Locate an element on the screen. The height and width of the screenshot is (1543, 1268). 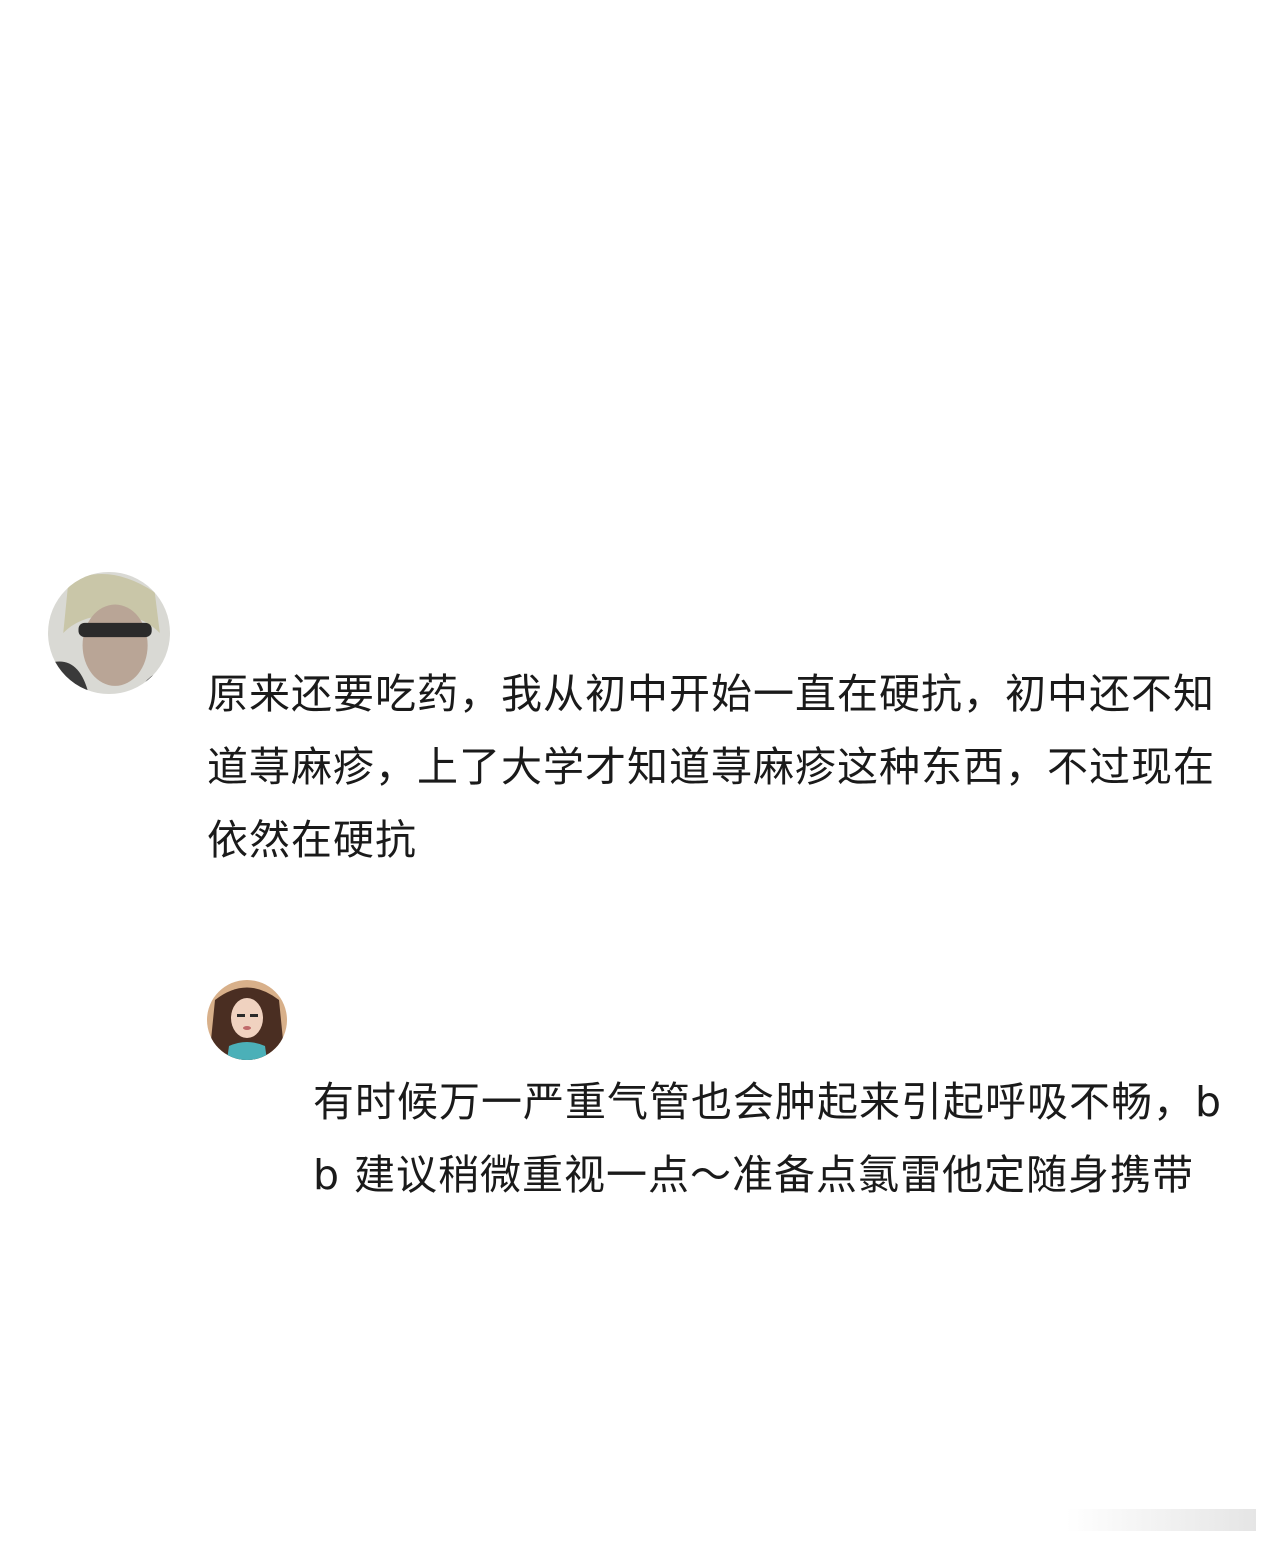
watermark is located at coordinates (1161, 1520).